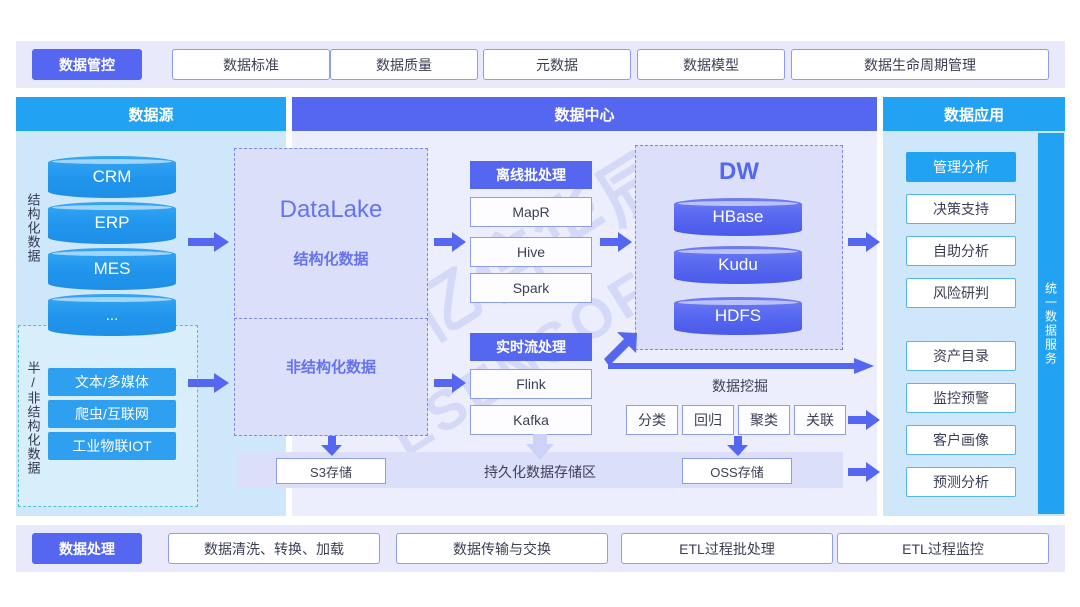 Image resolution: width=1080 pixels, height=607 pixels. What do you see at coordinates (151, 114) in the screenshot?
I see `column-header-source: 数据源` at bounding box center [151, 114].